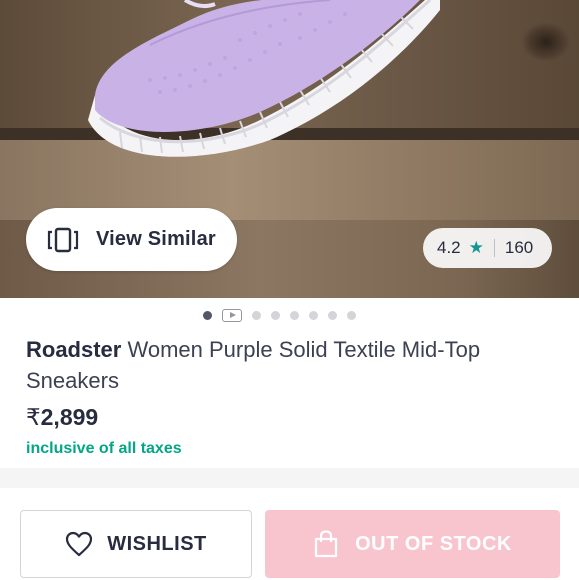 This screenshot has height=580, width=579. I want to click on view-similar-icon, so click(63, 239).